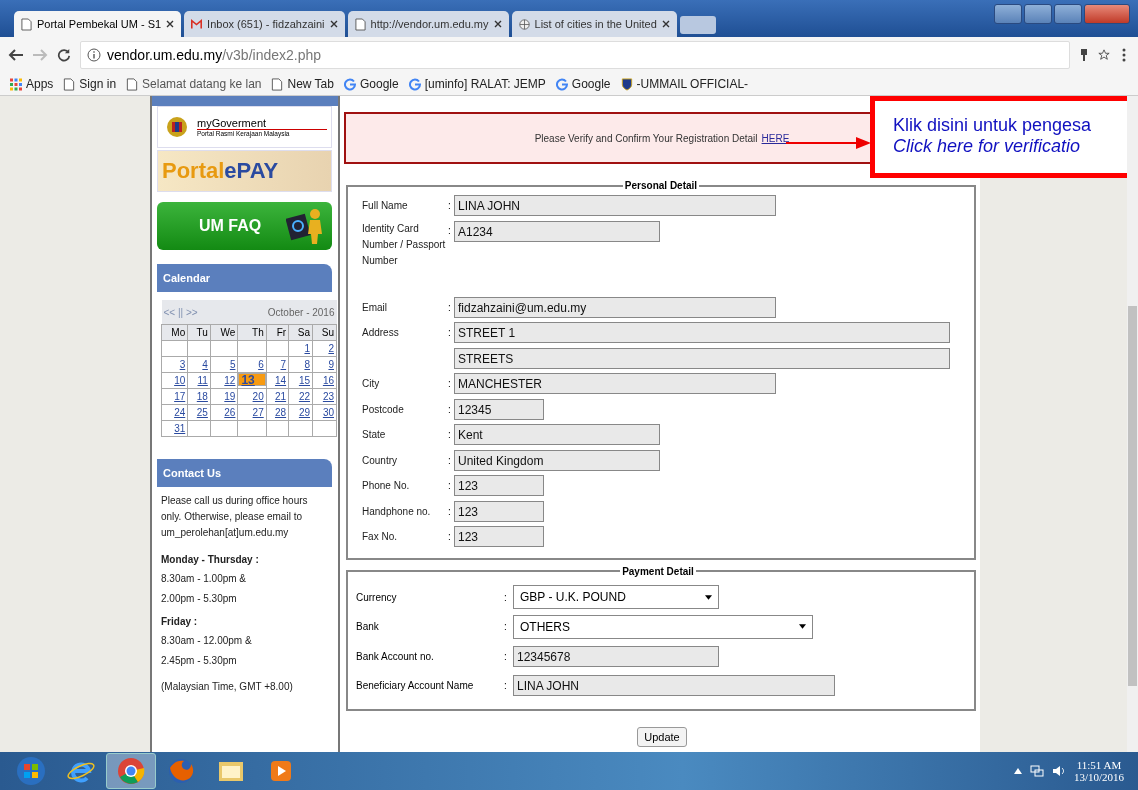 The height and width of the screenshot is (790, 1138). What do you see at coordinates (252, 412) in the screenshot?
I see `calendar-day: 27` at bounding box center [252, 412].